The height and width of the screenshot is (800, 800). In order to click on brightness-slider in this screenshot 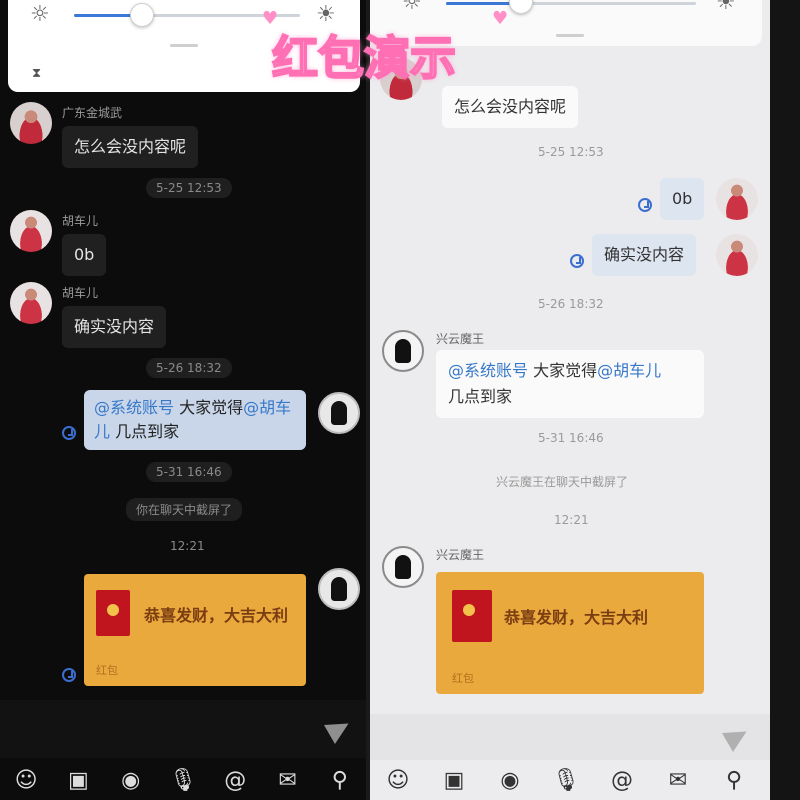, I will do `click(571, 3)`.